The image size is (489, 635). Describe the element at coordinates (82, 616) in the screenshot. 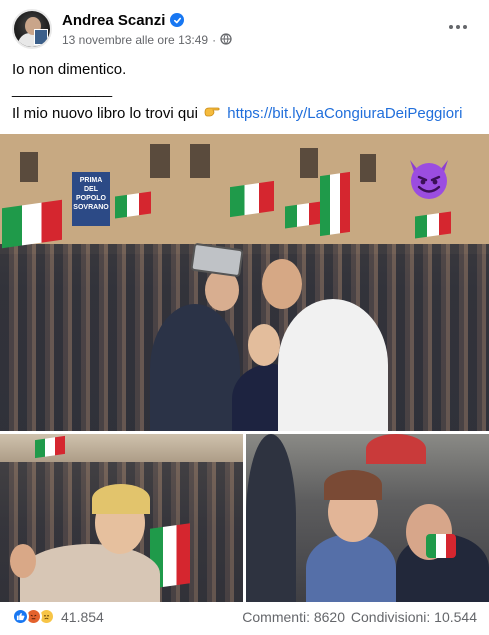

I see `reaction-count: 41.854` at that location.